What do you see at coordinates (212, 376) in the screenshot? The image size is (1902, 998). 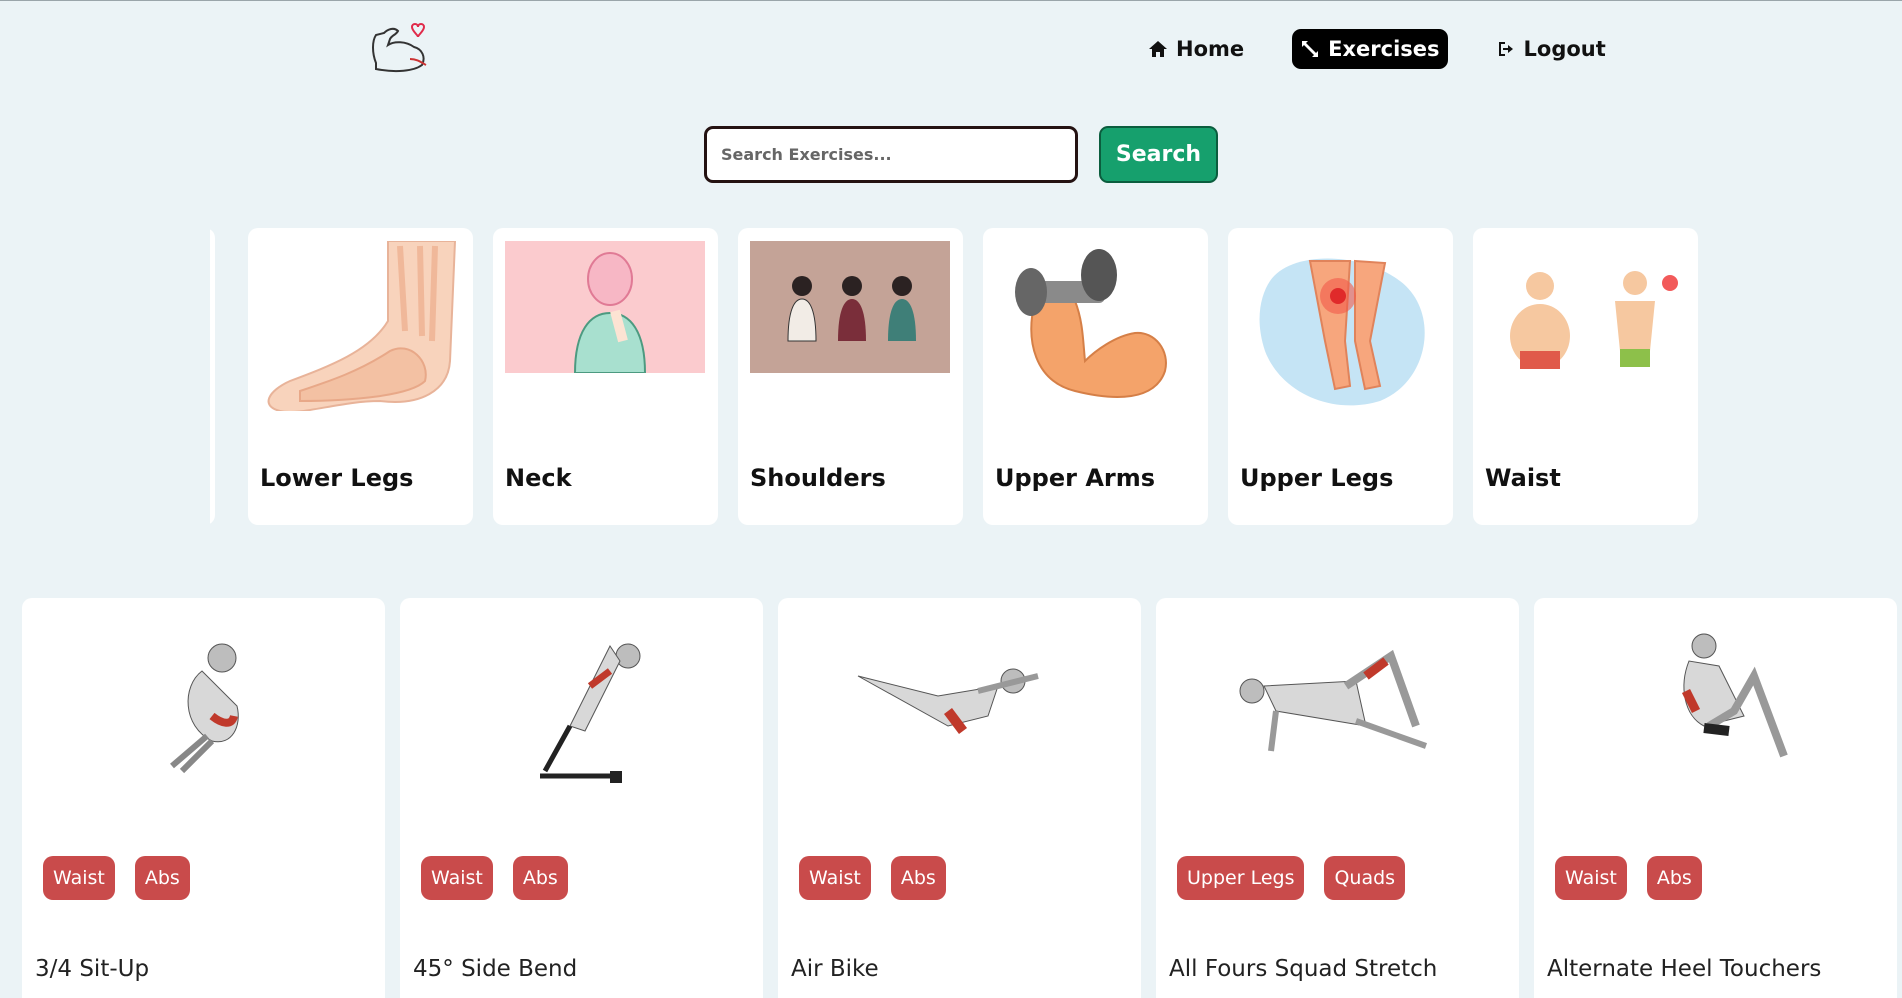 I see `body-part-card-partial` at bounding box center [212, 376].